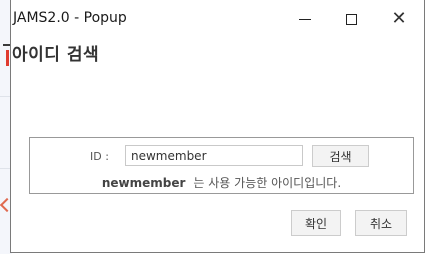  I want to click on maximize-button, so click(351, 19).